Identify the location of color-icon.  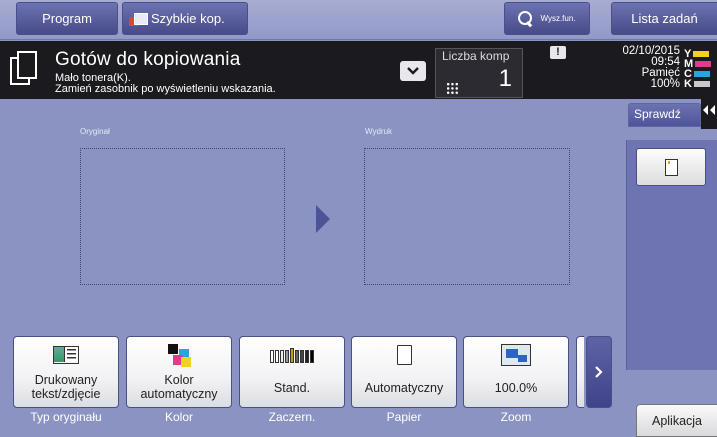
(179, 355).